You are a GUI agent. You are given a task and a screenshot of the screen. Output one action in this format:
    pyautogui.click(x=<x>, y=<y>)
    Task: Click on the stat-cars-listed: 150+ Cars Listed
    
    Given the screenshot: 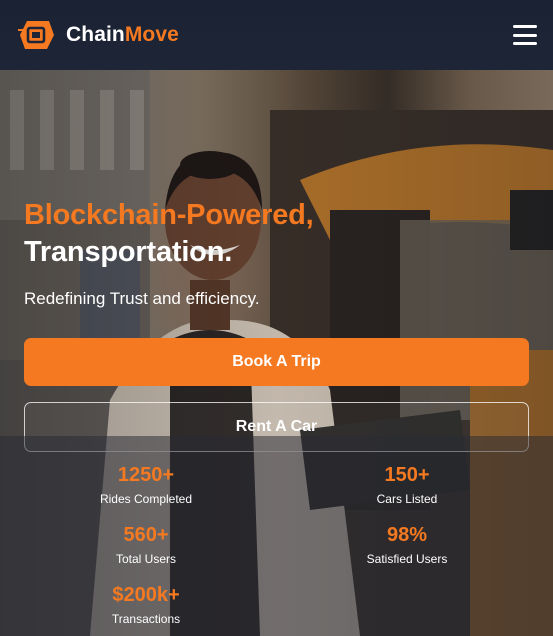 What is the action you would take?
    pyautogui.click(x=407, y=484)
    